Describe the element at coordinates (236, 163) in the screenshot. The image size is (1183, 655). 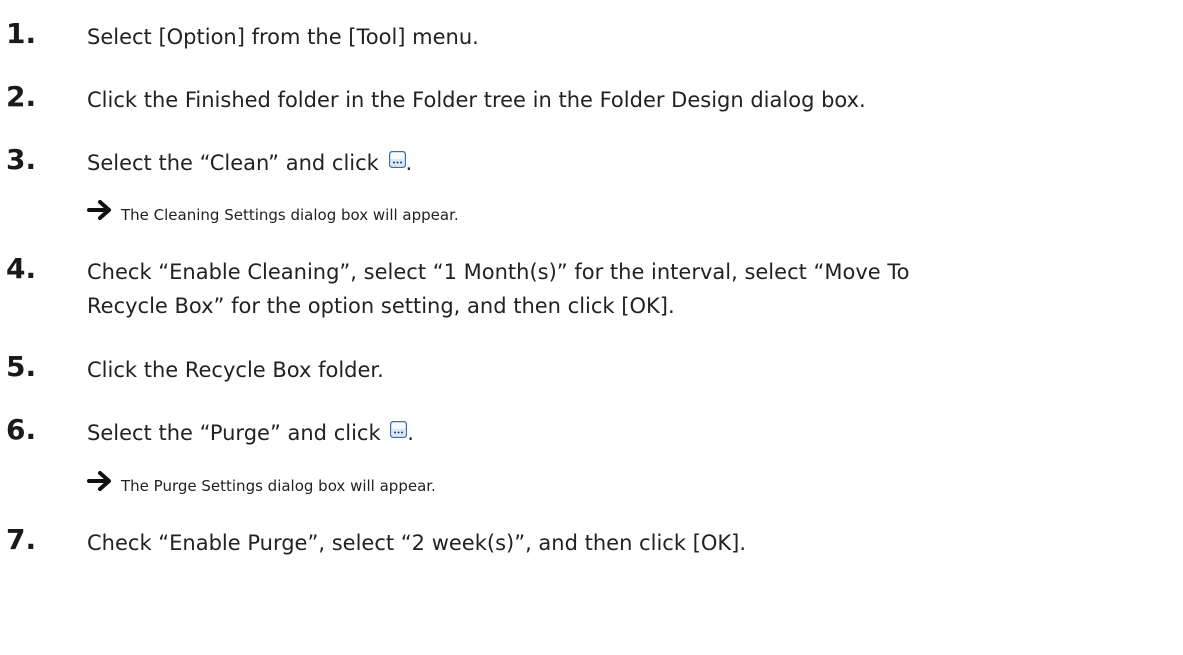
I see `step-text-before-icon: Select the “Clean” and click` at that location.